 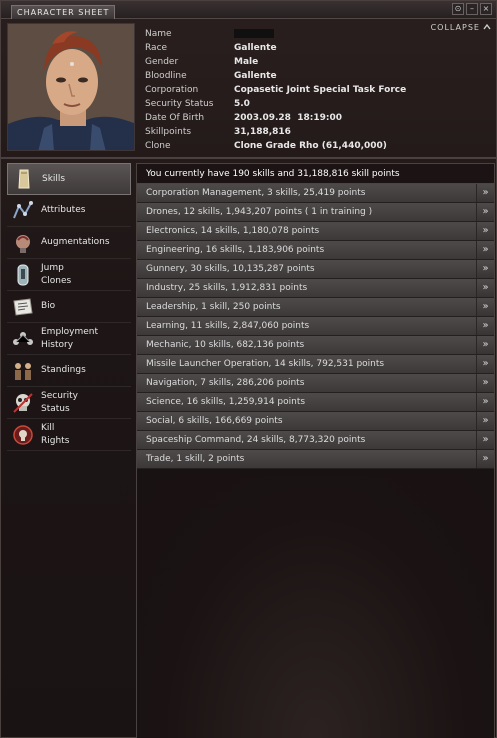 What do you see at coordinates (24, 179) in the screenshot?
I see `skills-icon` at bounding box center [24, 179].